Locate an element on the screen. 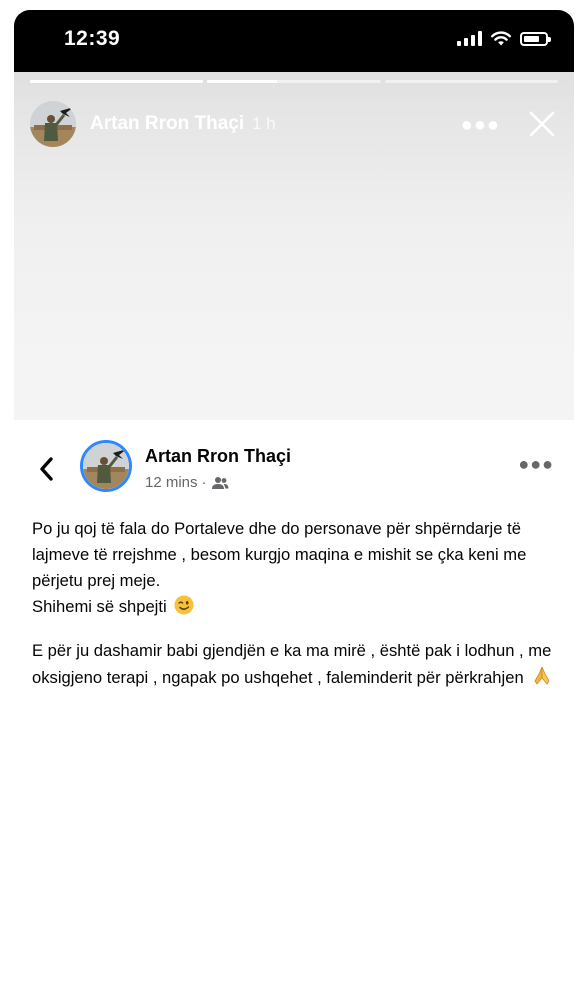 The image size is (588, 1000). story-progress is located at coordinates (294, 81).